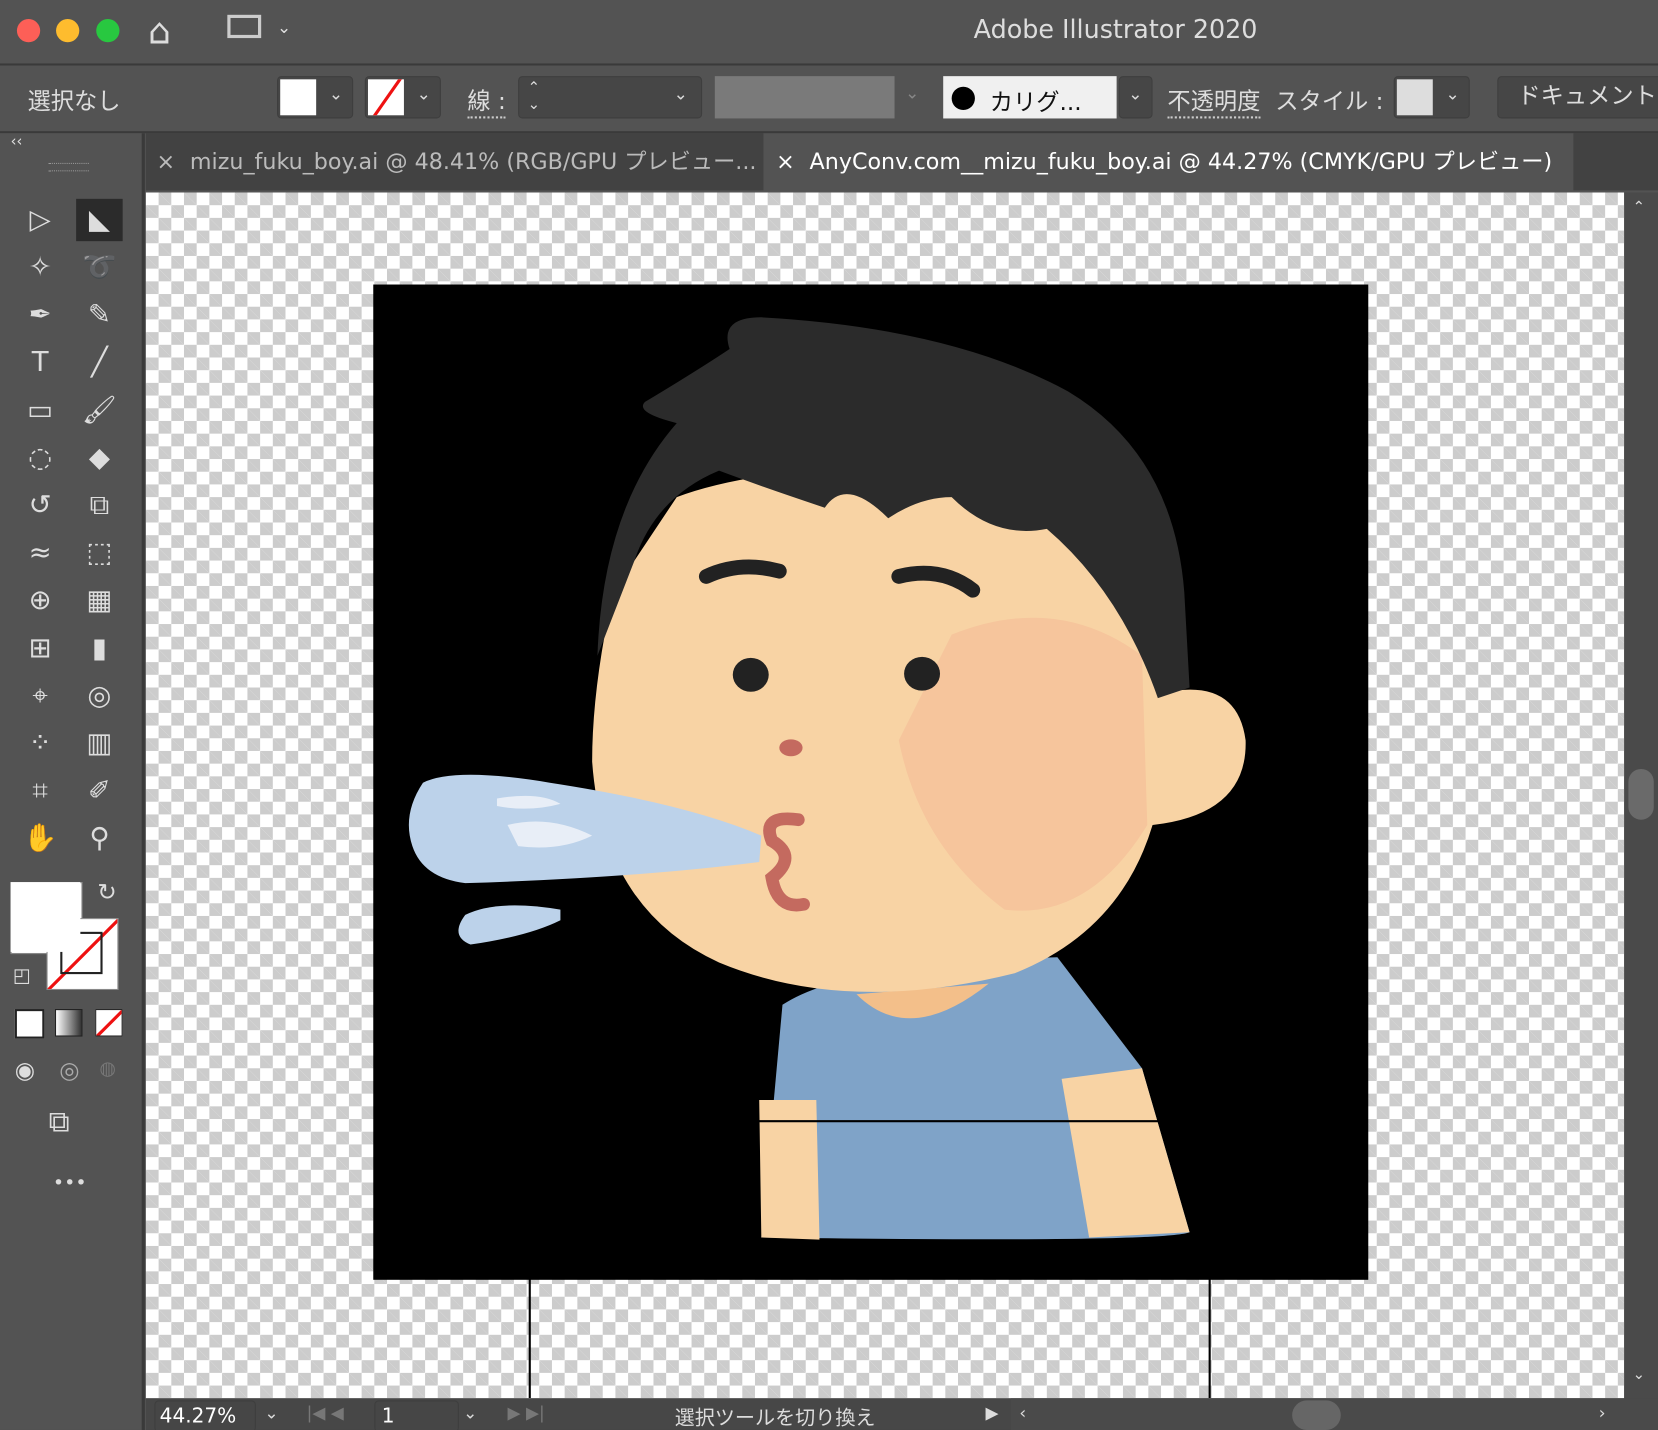  What do you see at coordinates (99, 553) in the screenshot?
I see `free-transform-tool-icon: ⬚` at bounding box center [99, 553].